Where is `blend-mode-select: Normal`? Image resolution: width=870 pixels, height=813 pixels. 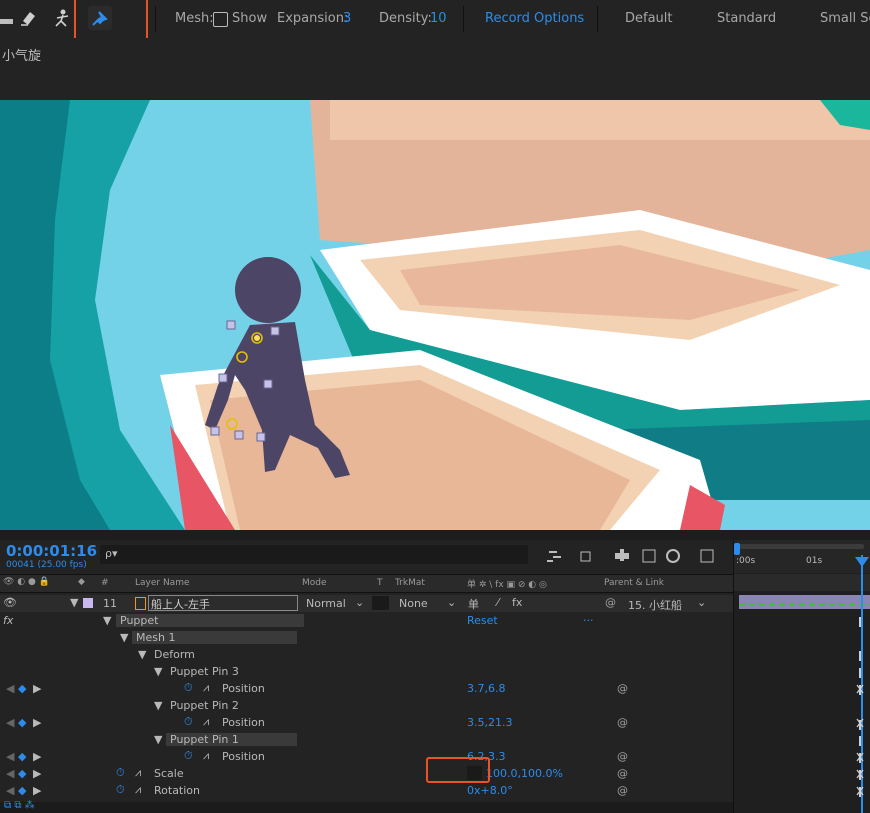
blend-mode-select: Normal is located at coordinates (326, 603).